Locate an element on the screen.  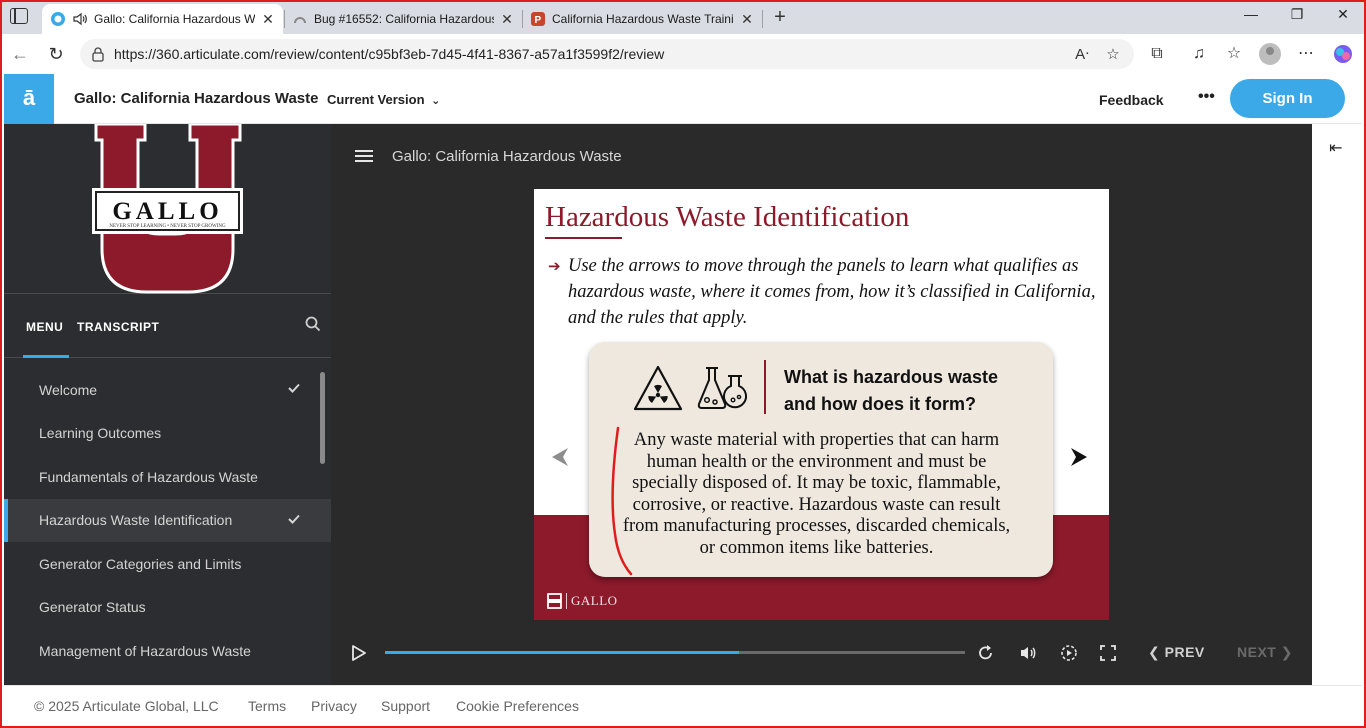
title-underline is located at coordinates (583, 238).